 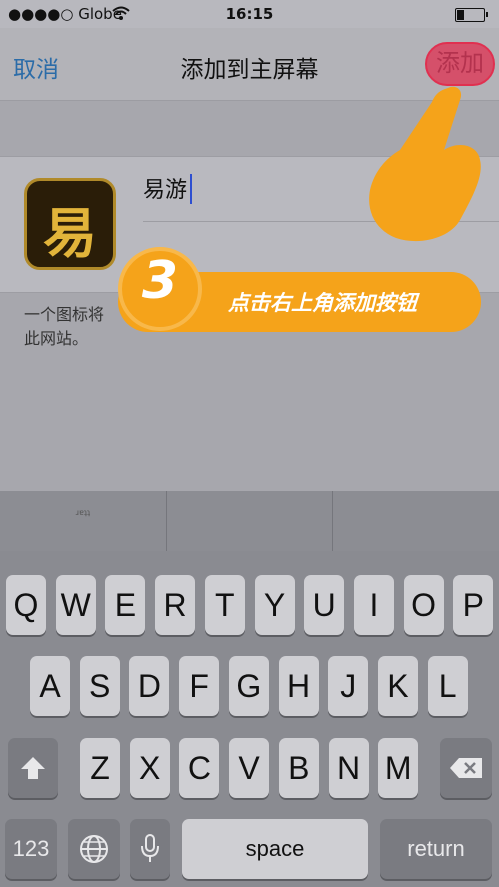 I want to click on key-g: G, so click(x=248, y=686).